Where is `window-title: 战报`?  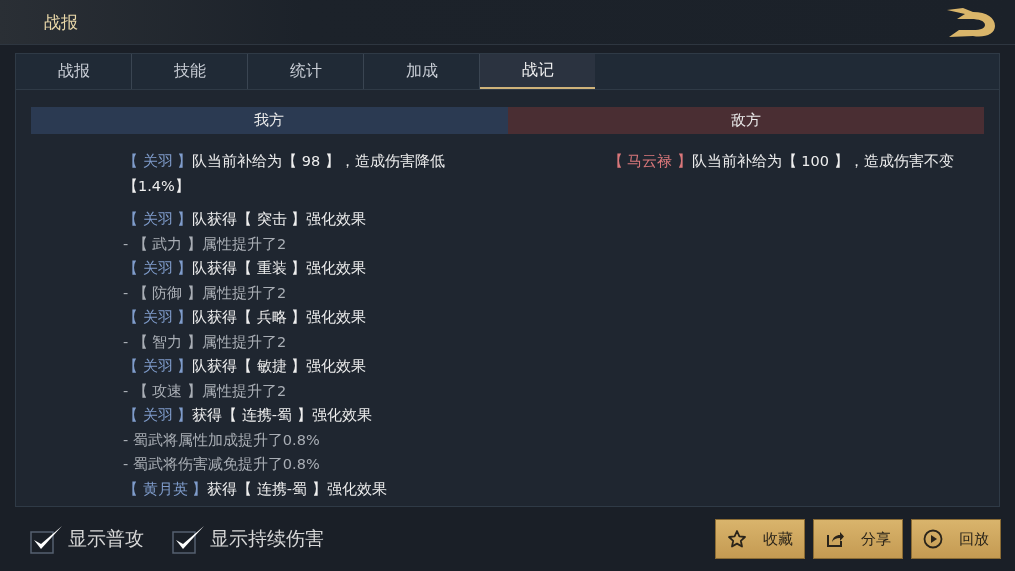 window-title: 战报 is located at coordinates (61, 22).